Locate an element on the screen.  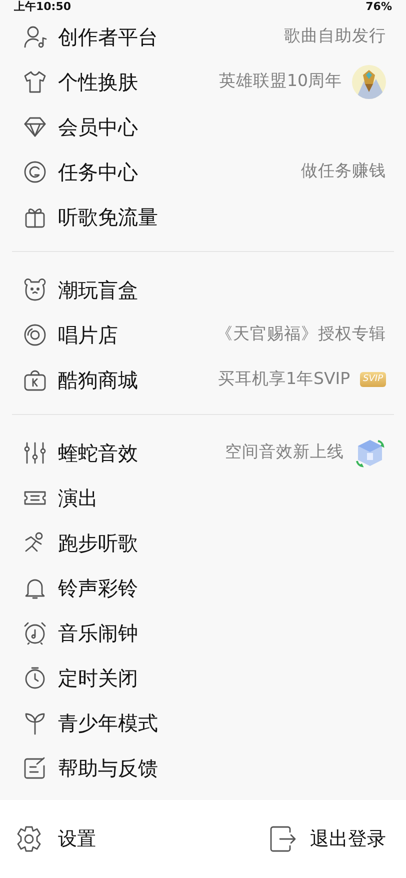
battery-level: 76% is located at coordinates (379, 7).